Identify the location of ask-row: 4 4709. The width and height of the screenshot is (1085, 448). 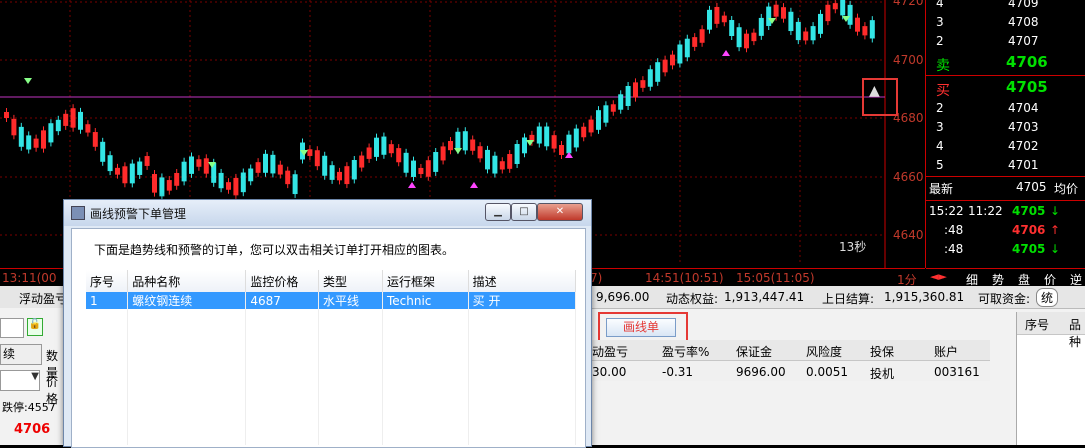
(987, 5).